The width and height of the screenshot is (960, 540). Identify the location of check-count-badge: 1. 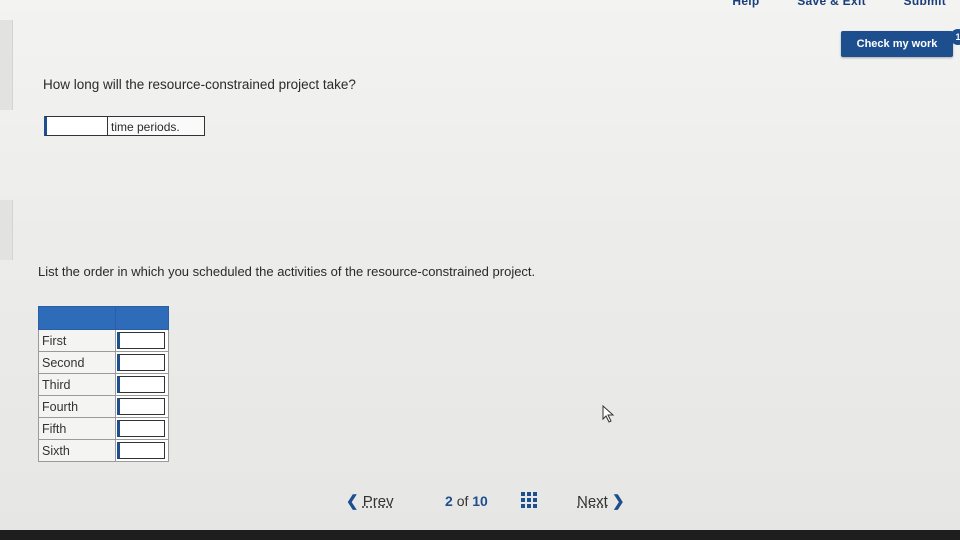
(955, 37).